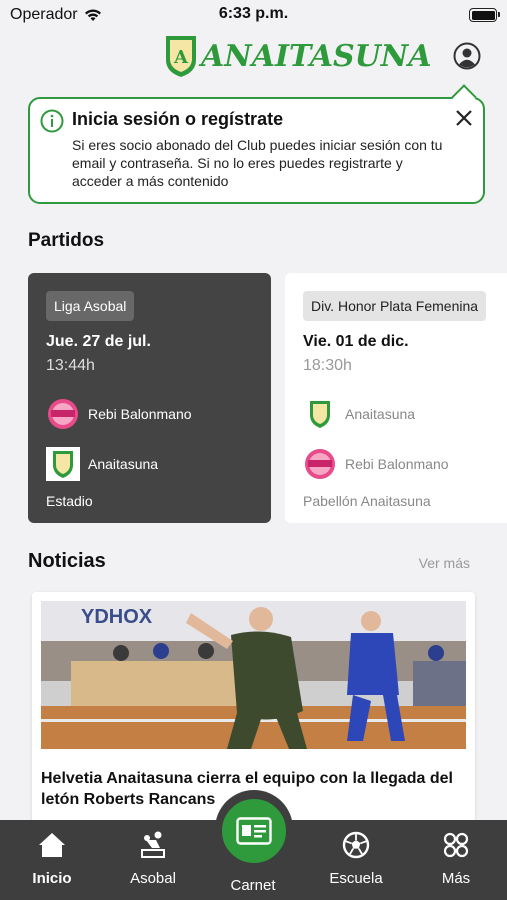  What do you see at coordinates (395, 306) in the screenshot?
I see `competition-badge: Div. Honor Plata Femenina` at bounding box center [395, 306].